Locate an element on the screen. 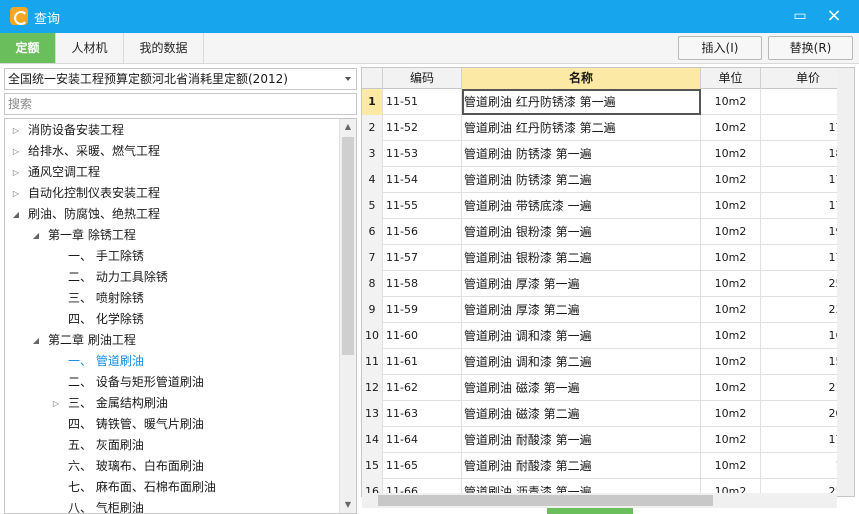 The image size is (859, 514). scroll-down-icon: ▼ is located at coordinates (348, 505).